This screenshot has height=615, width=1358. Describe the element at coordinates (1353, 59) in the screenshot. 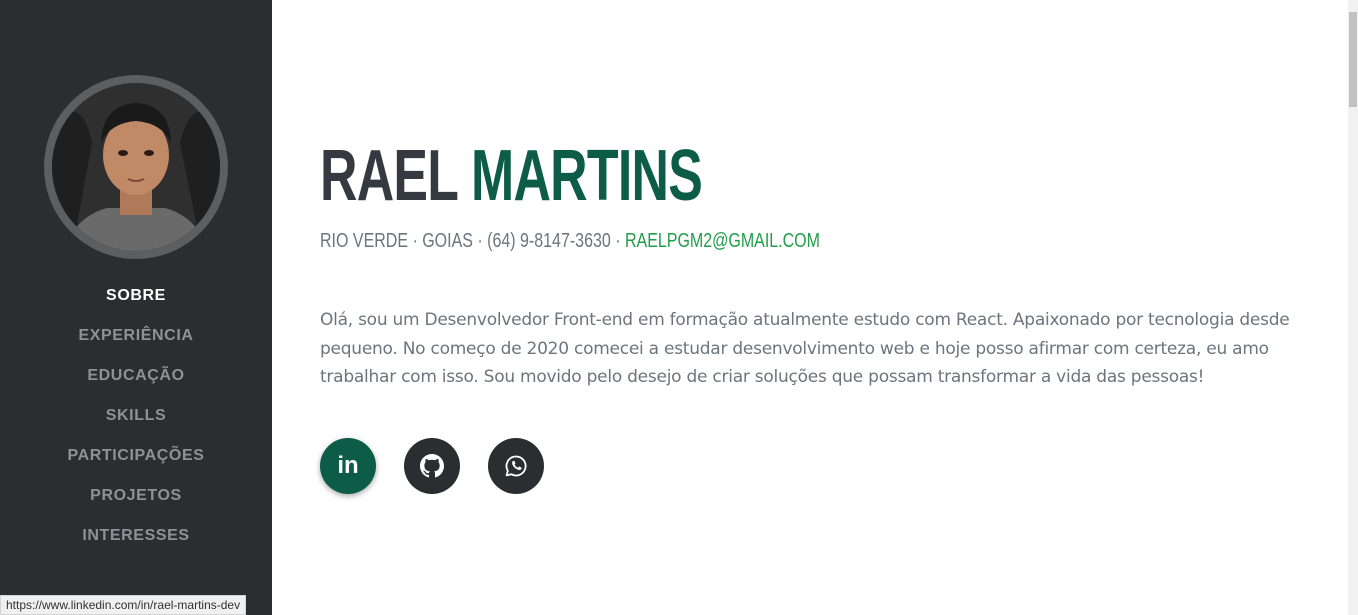

I see `scrollbar-thumb` at that location.